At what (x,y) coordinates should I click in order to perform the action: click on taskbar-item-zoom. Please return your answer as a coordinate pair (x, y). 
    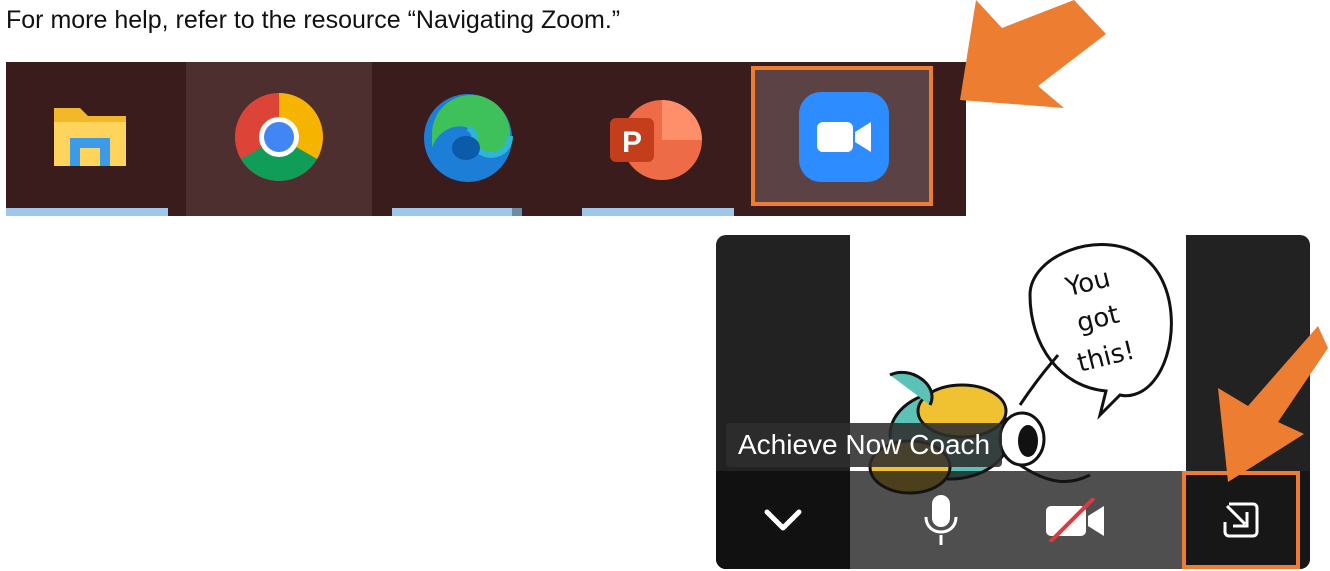
    Looking at the image, I should click on (844, 139).